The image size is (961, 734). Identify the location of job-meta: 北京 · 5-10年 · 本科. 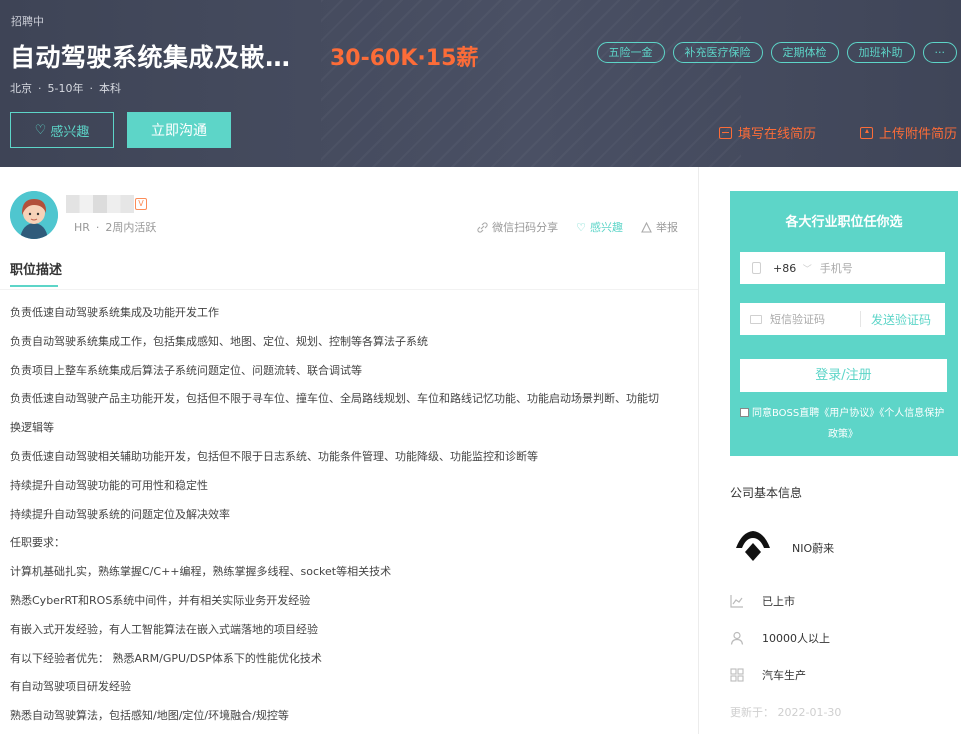
(65, 88).